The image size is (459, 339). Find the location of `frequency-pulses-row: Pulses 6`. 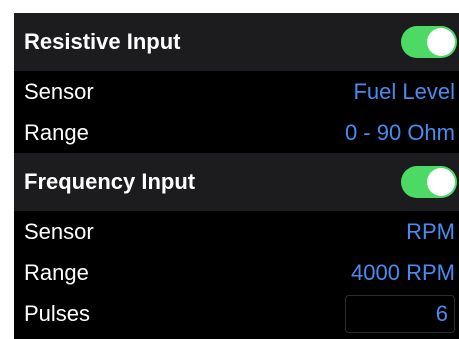

frequency-pulses-row: Pulses 6 is located at coordinates (236, 313).